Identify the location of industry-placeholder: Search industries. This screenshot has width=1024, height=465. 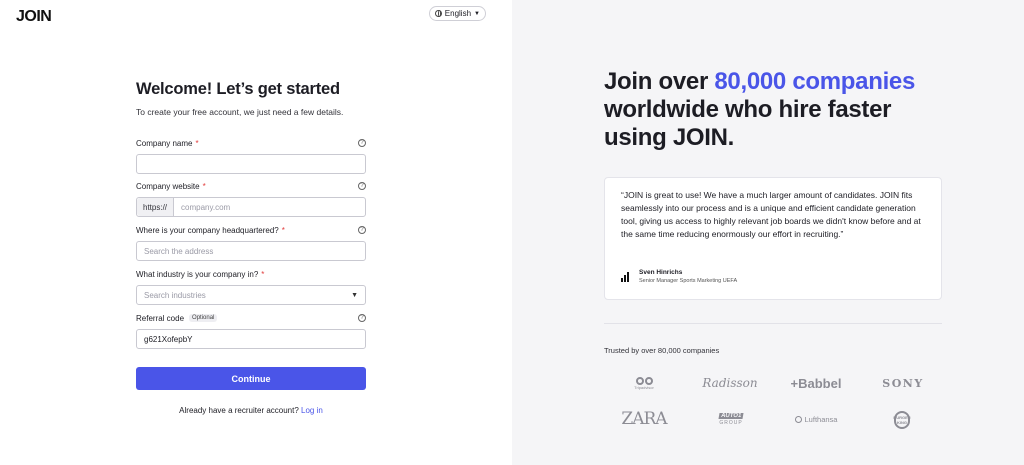
(175, 295).